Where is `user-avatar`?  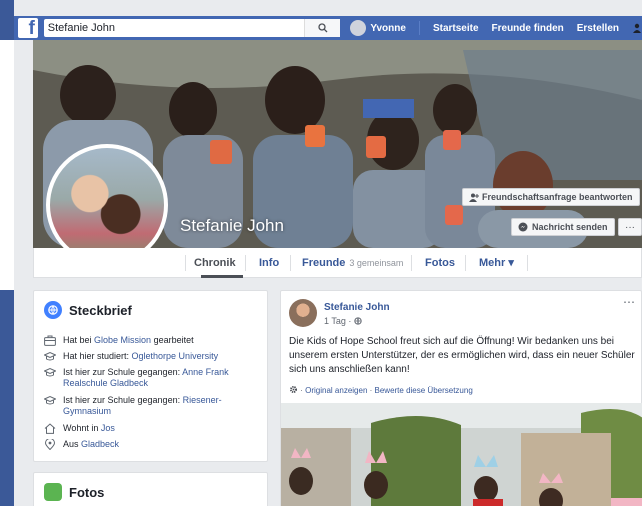
user-avatar is located at coordinates (358, 28).